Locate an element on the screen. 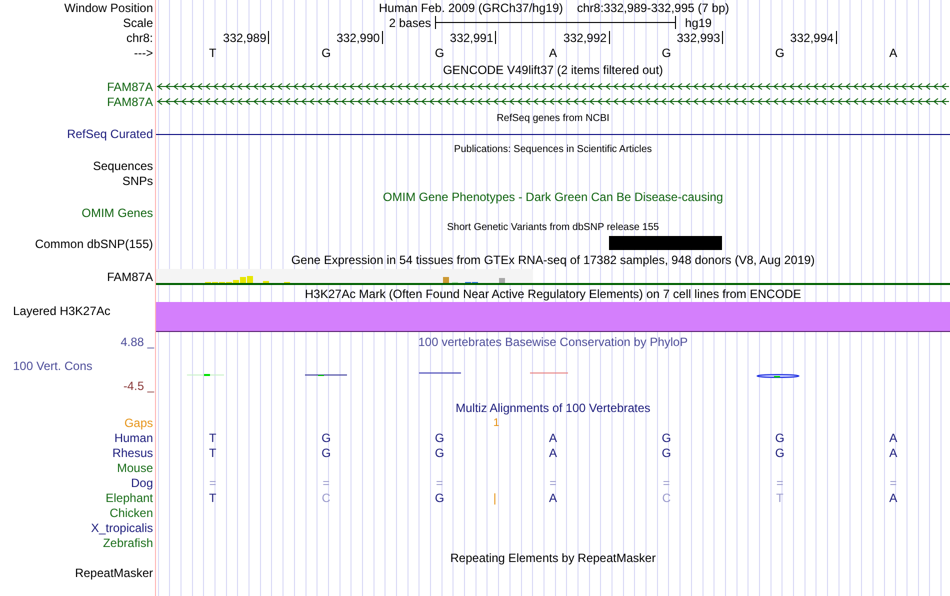 This screenshot has width=950, height=596. track-title: H3K27Ac Mark (Often Found Near Active Regulatory Elements) on 7 cell lines from ENCODE is located at coordinates (553, 294).